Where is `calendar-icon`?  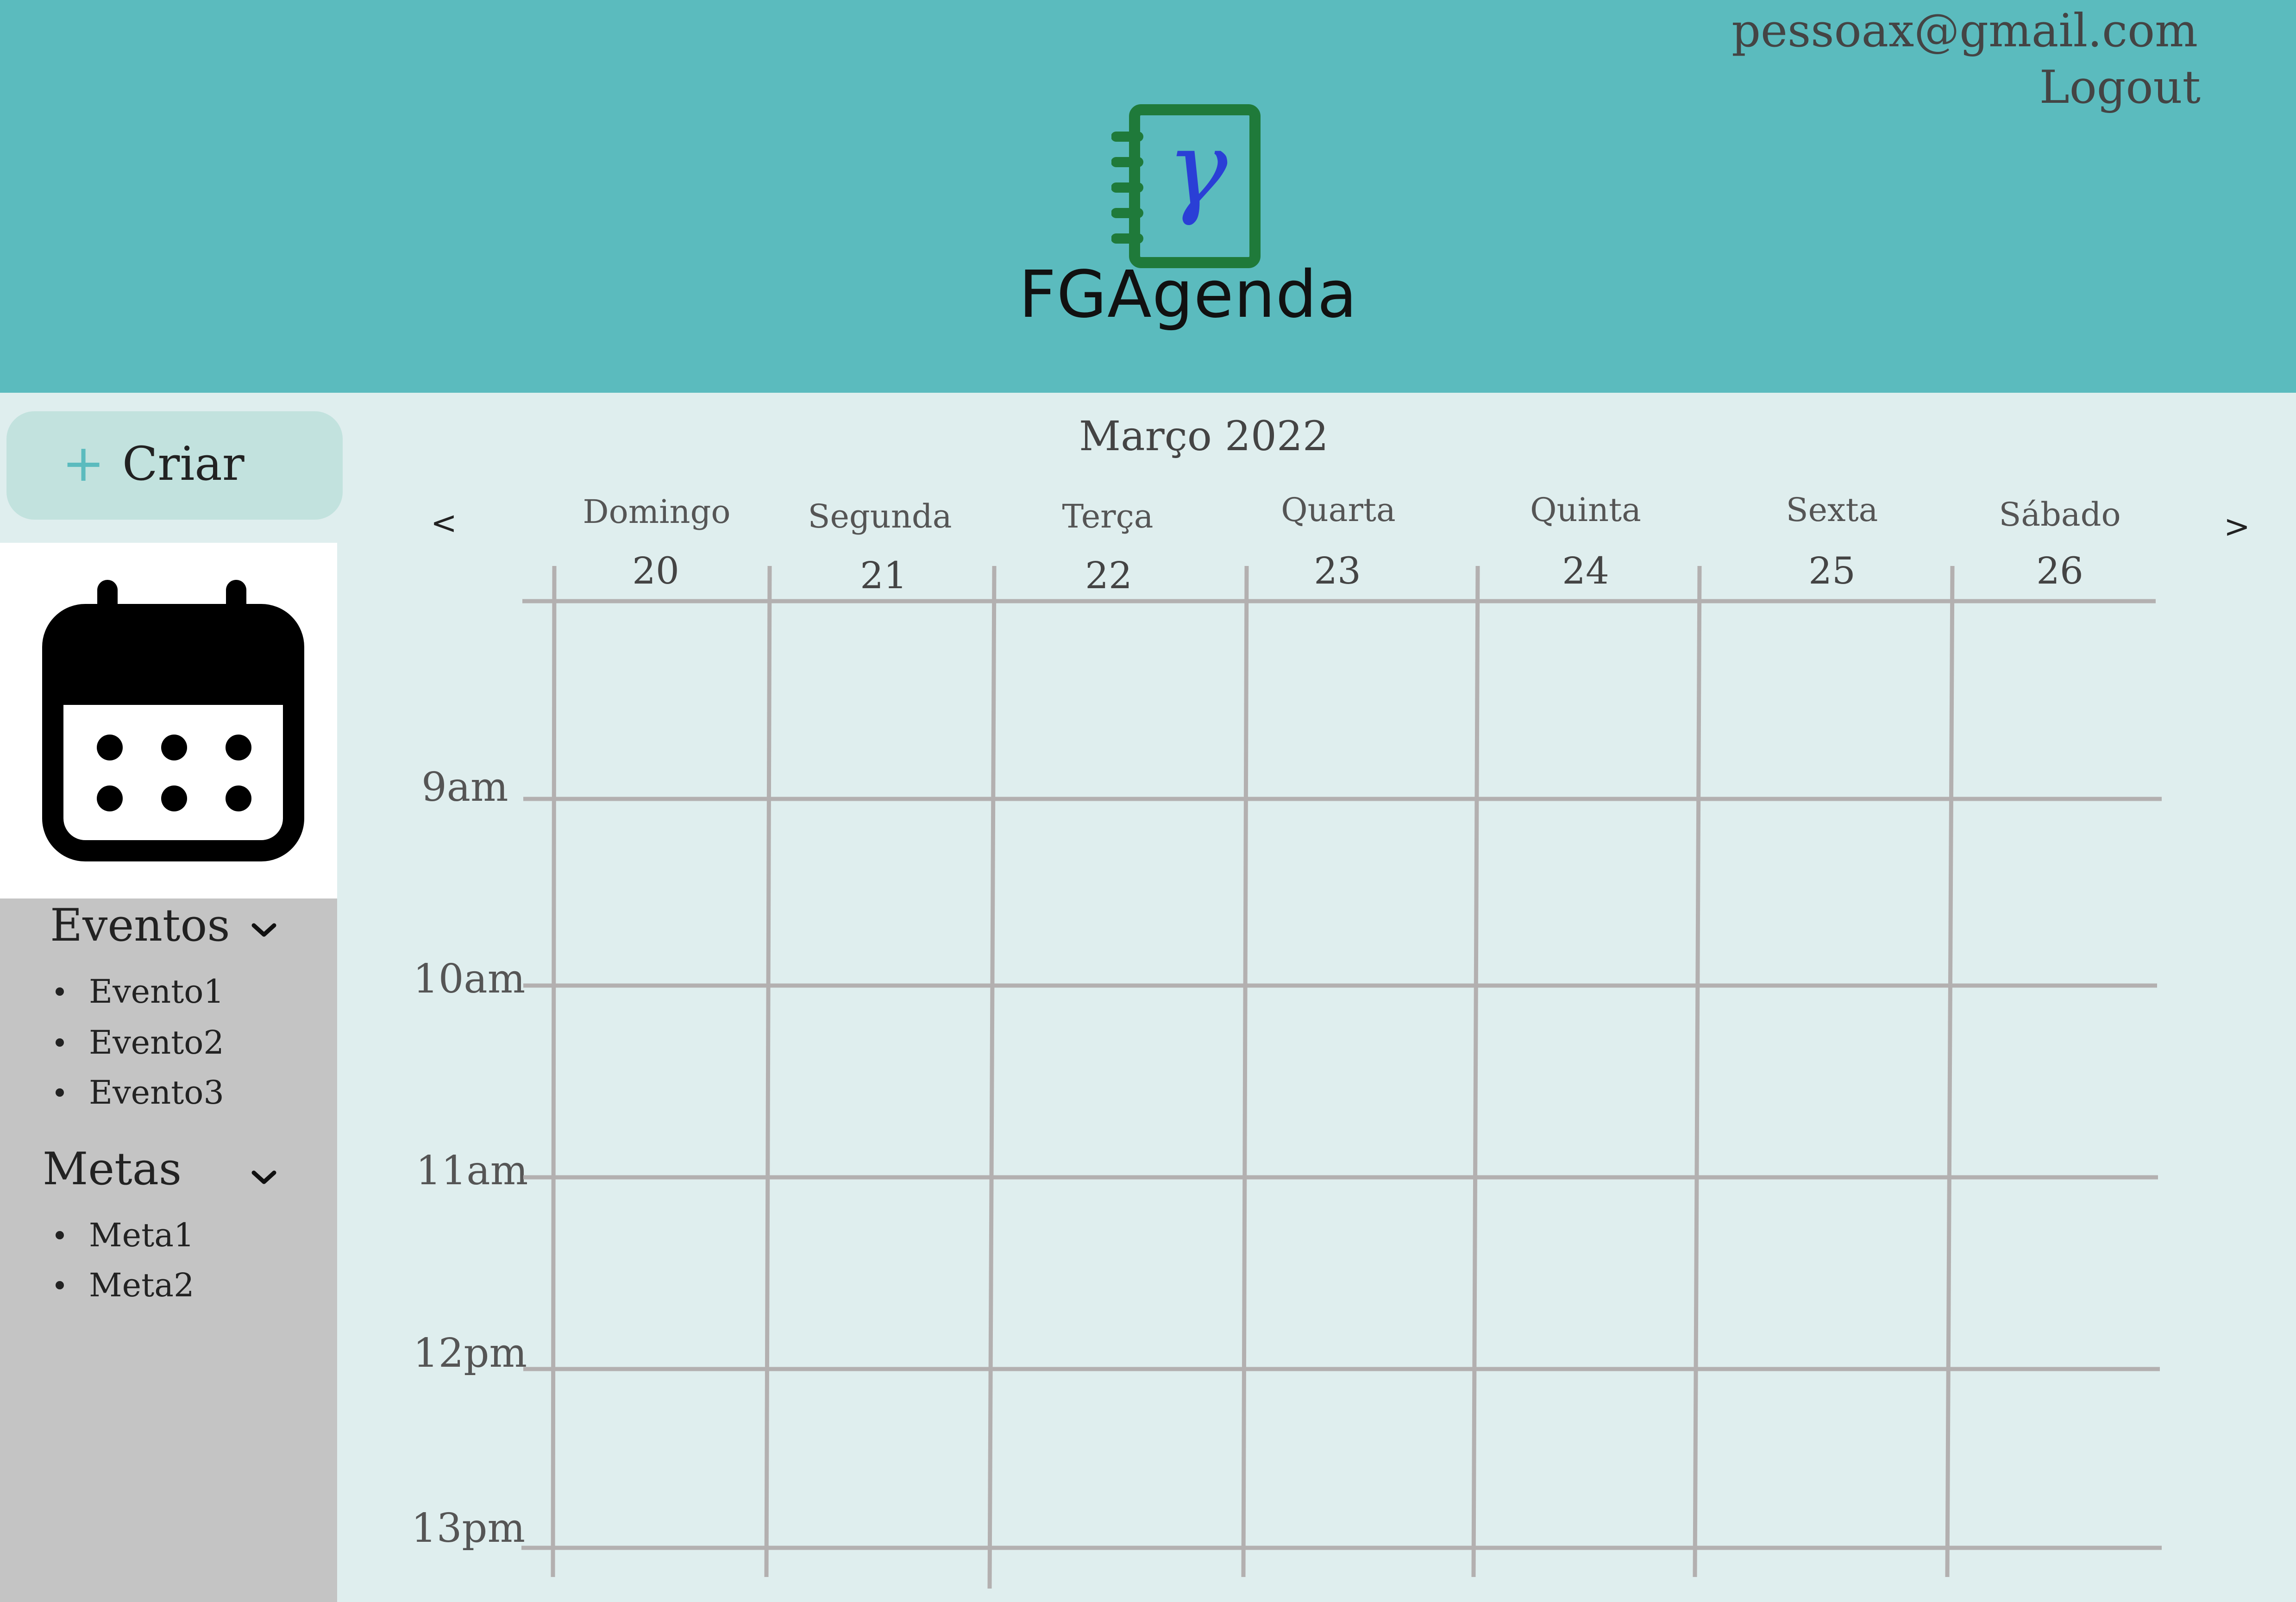 calendar-icon is located at coordinates (174, 721).